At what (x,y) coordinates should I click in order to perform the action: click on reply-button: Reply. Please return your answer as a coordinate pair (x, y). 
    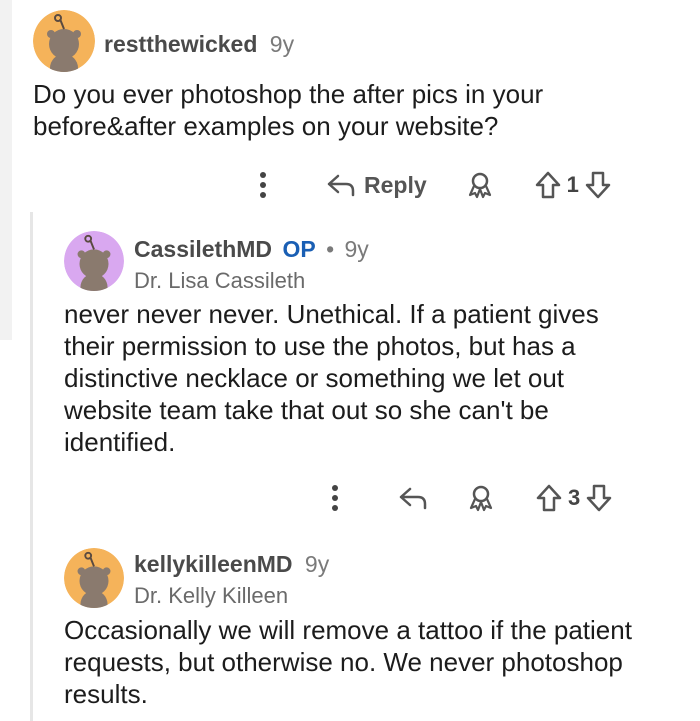
    Looking at the image, I should click on (376, 185).